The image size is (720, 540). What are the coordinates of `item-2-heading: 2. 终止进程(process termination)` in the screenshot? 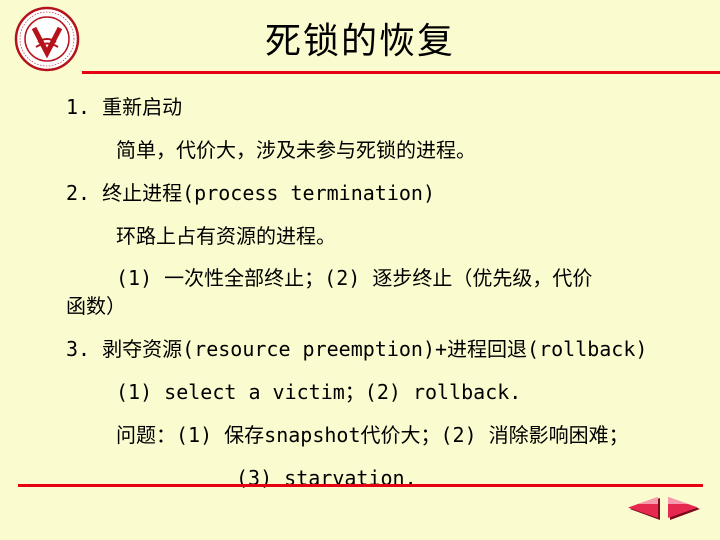 It's located at (250, 193).